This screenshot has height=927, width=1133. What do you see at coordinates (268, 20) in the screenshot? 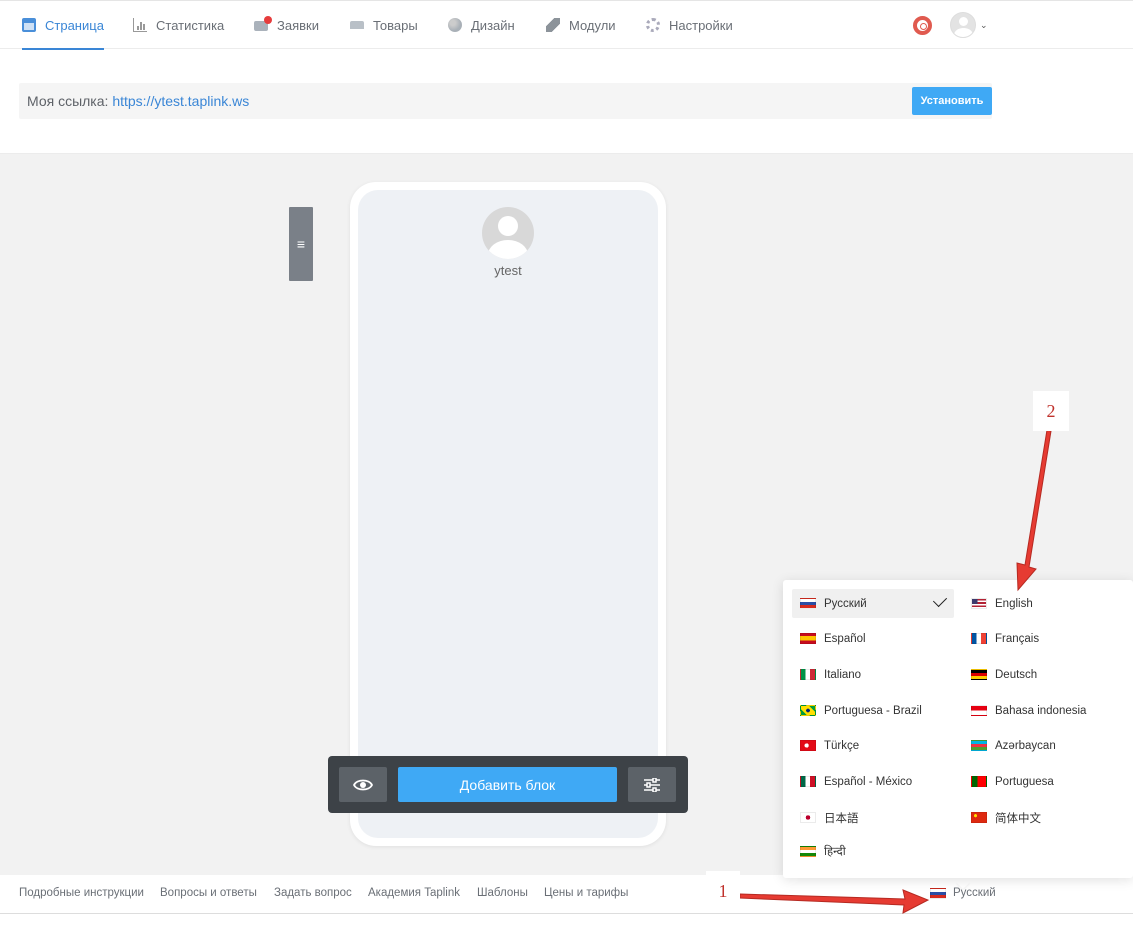
I see `notification-dot` at bounding box center [268, 20].